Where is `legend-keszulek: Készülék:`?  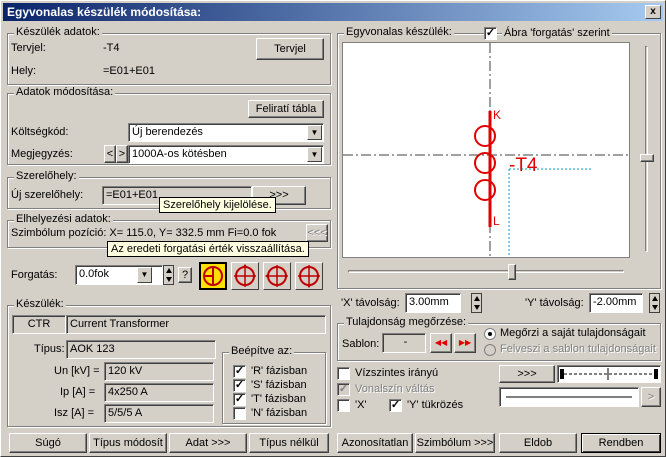 legend-keszulek: Készülék: is located at coordinates (40, 304).